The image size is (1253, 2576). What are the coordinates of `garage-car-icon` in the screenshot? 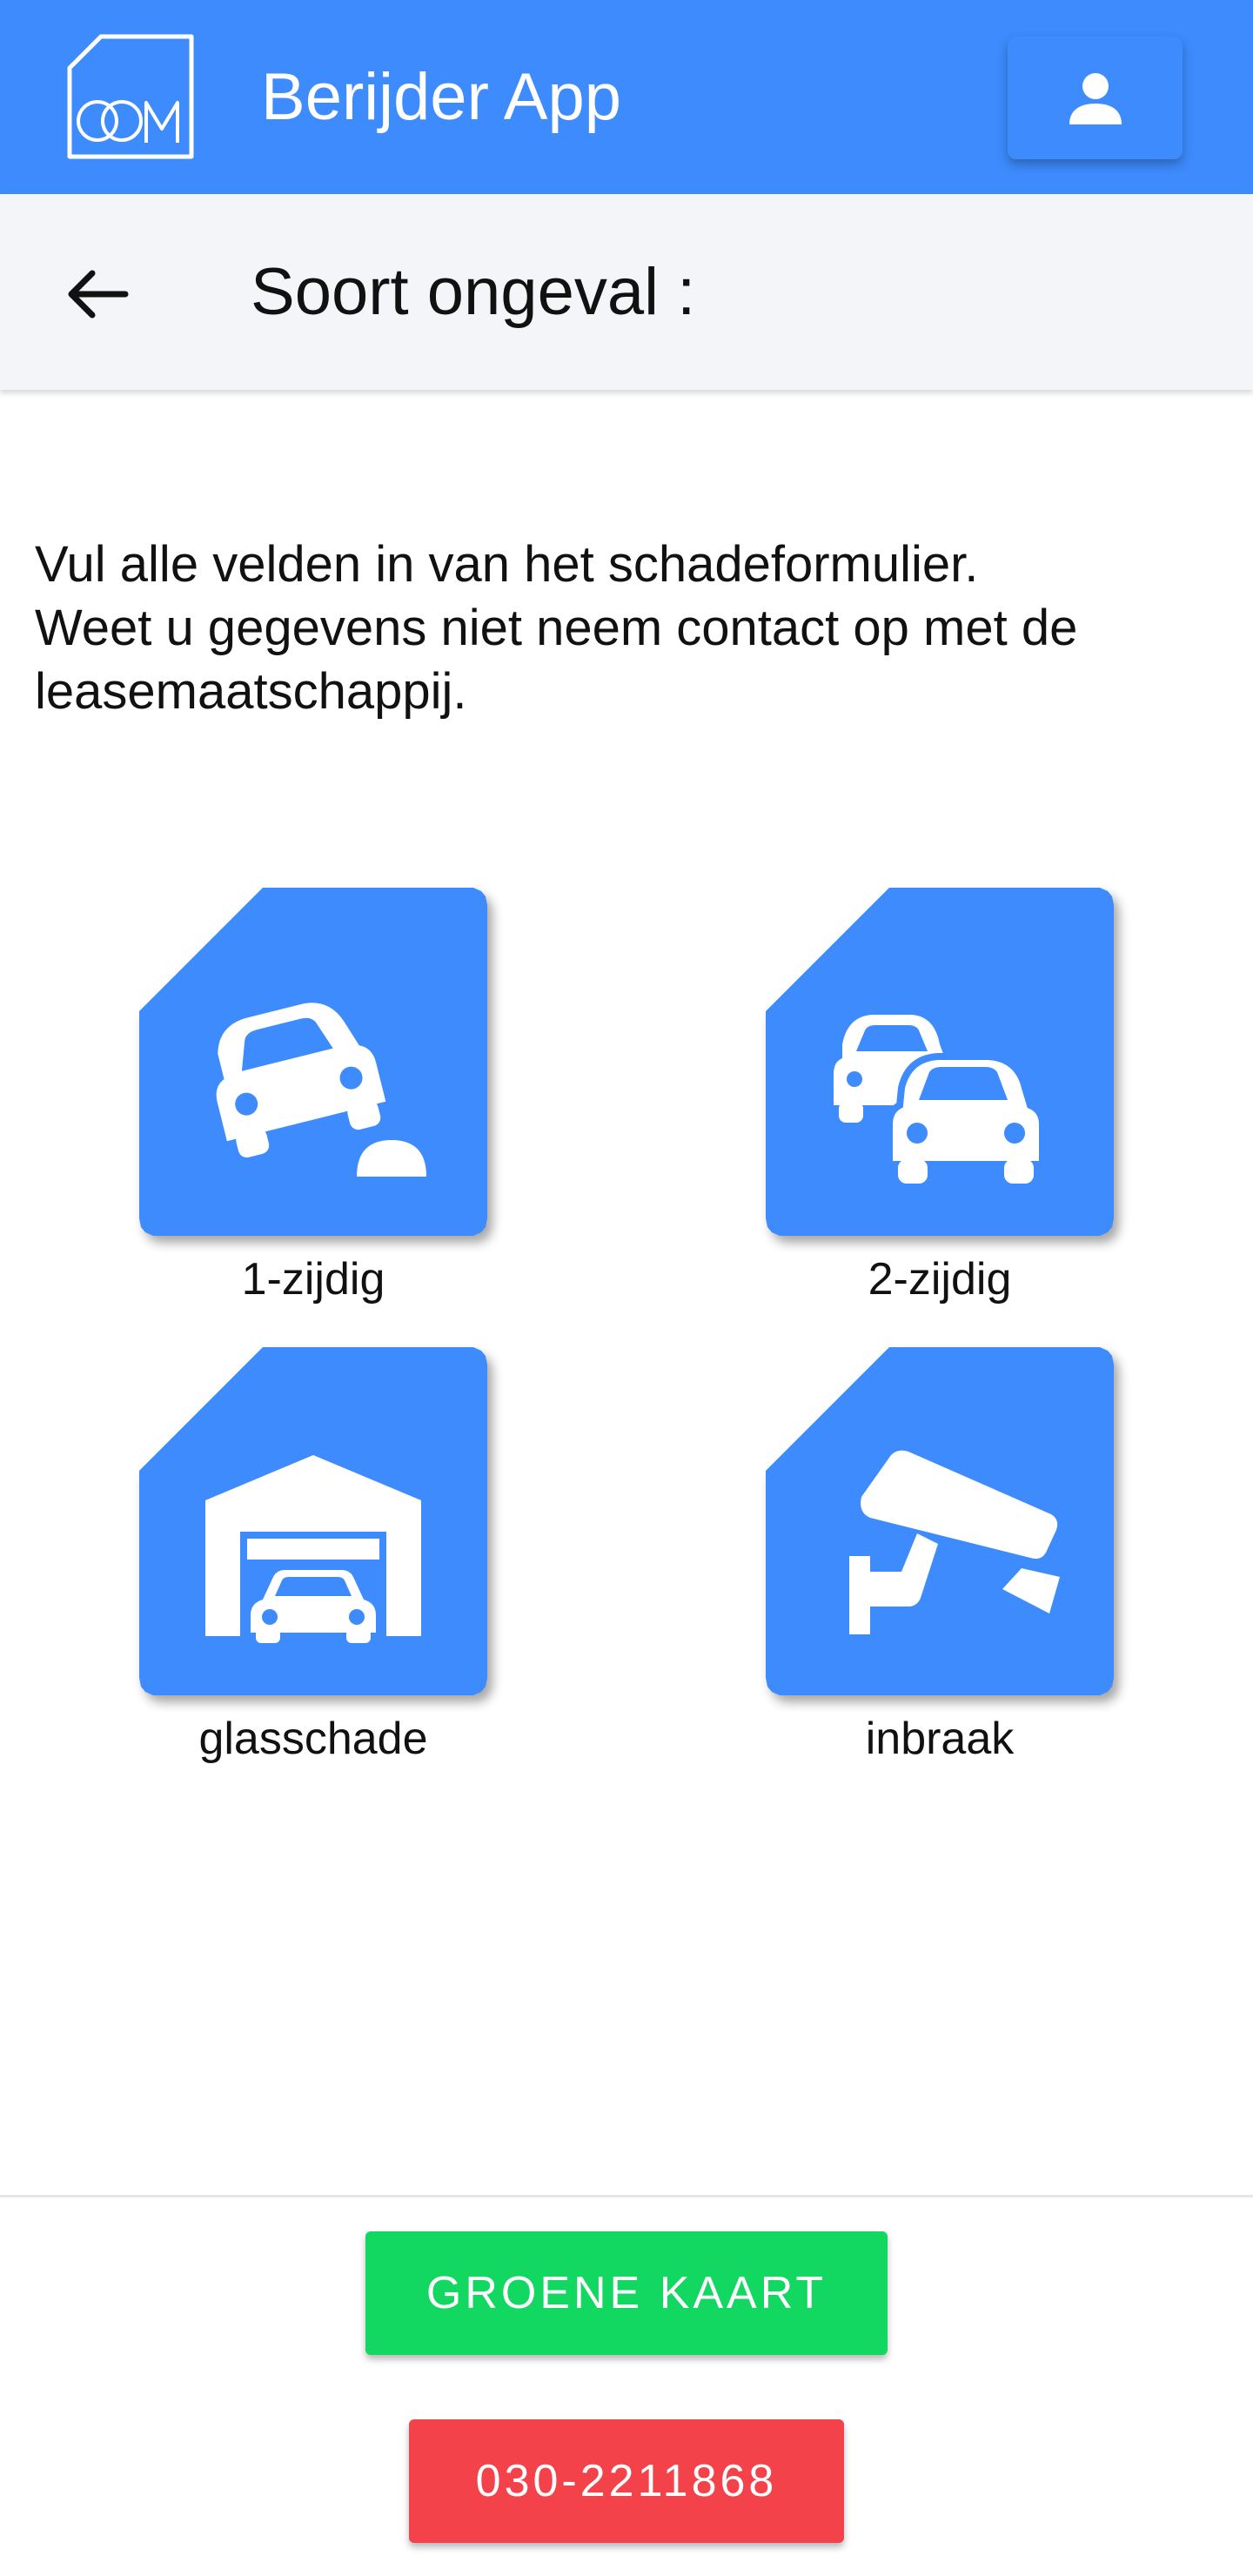 It's located at (313, 1549).